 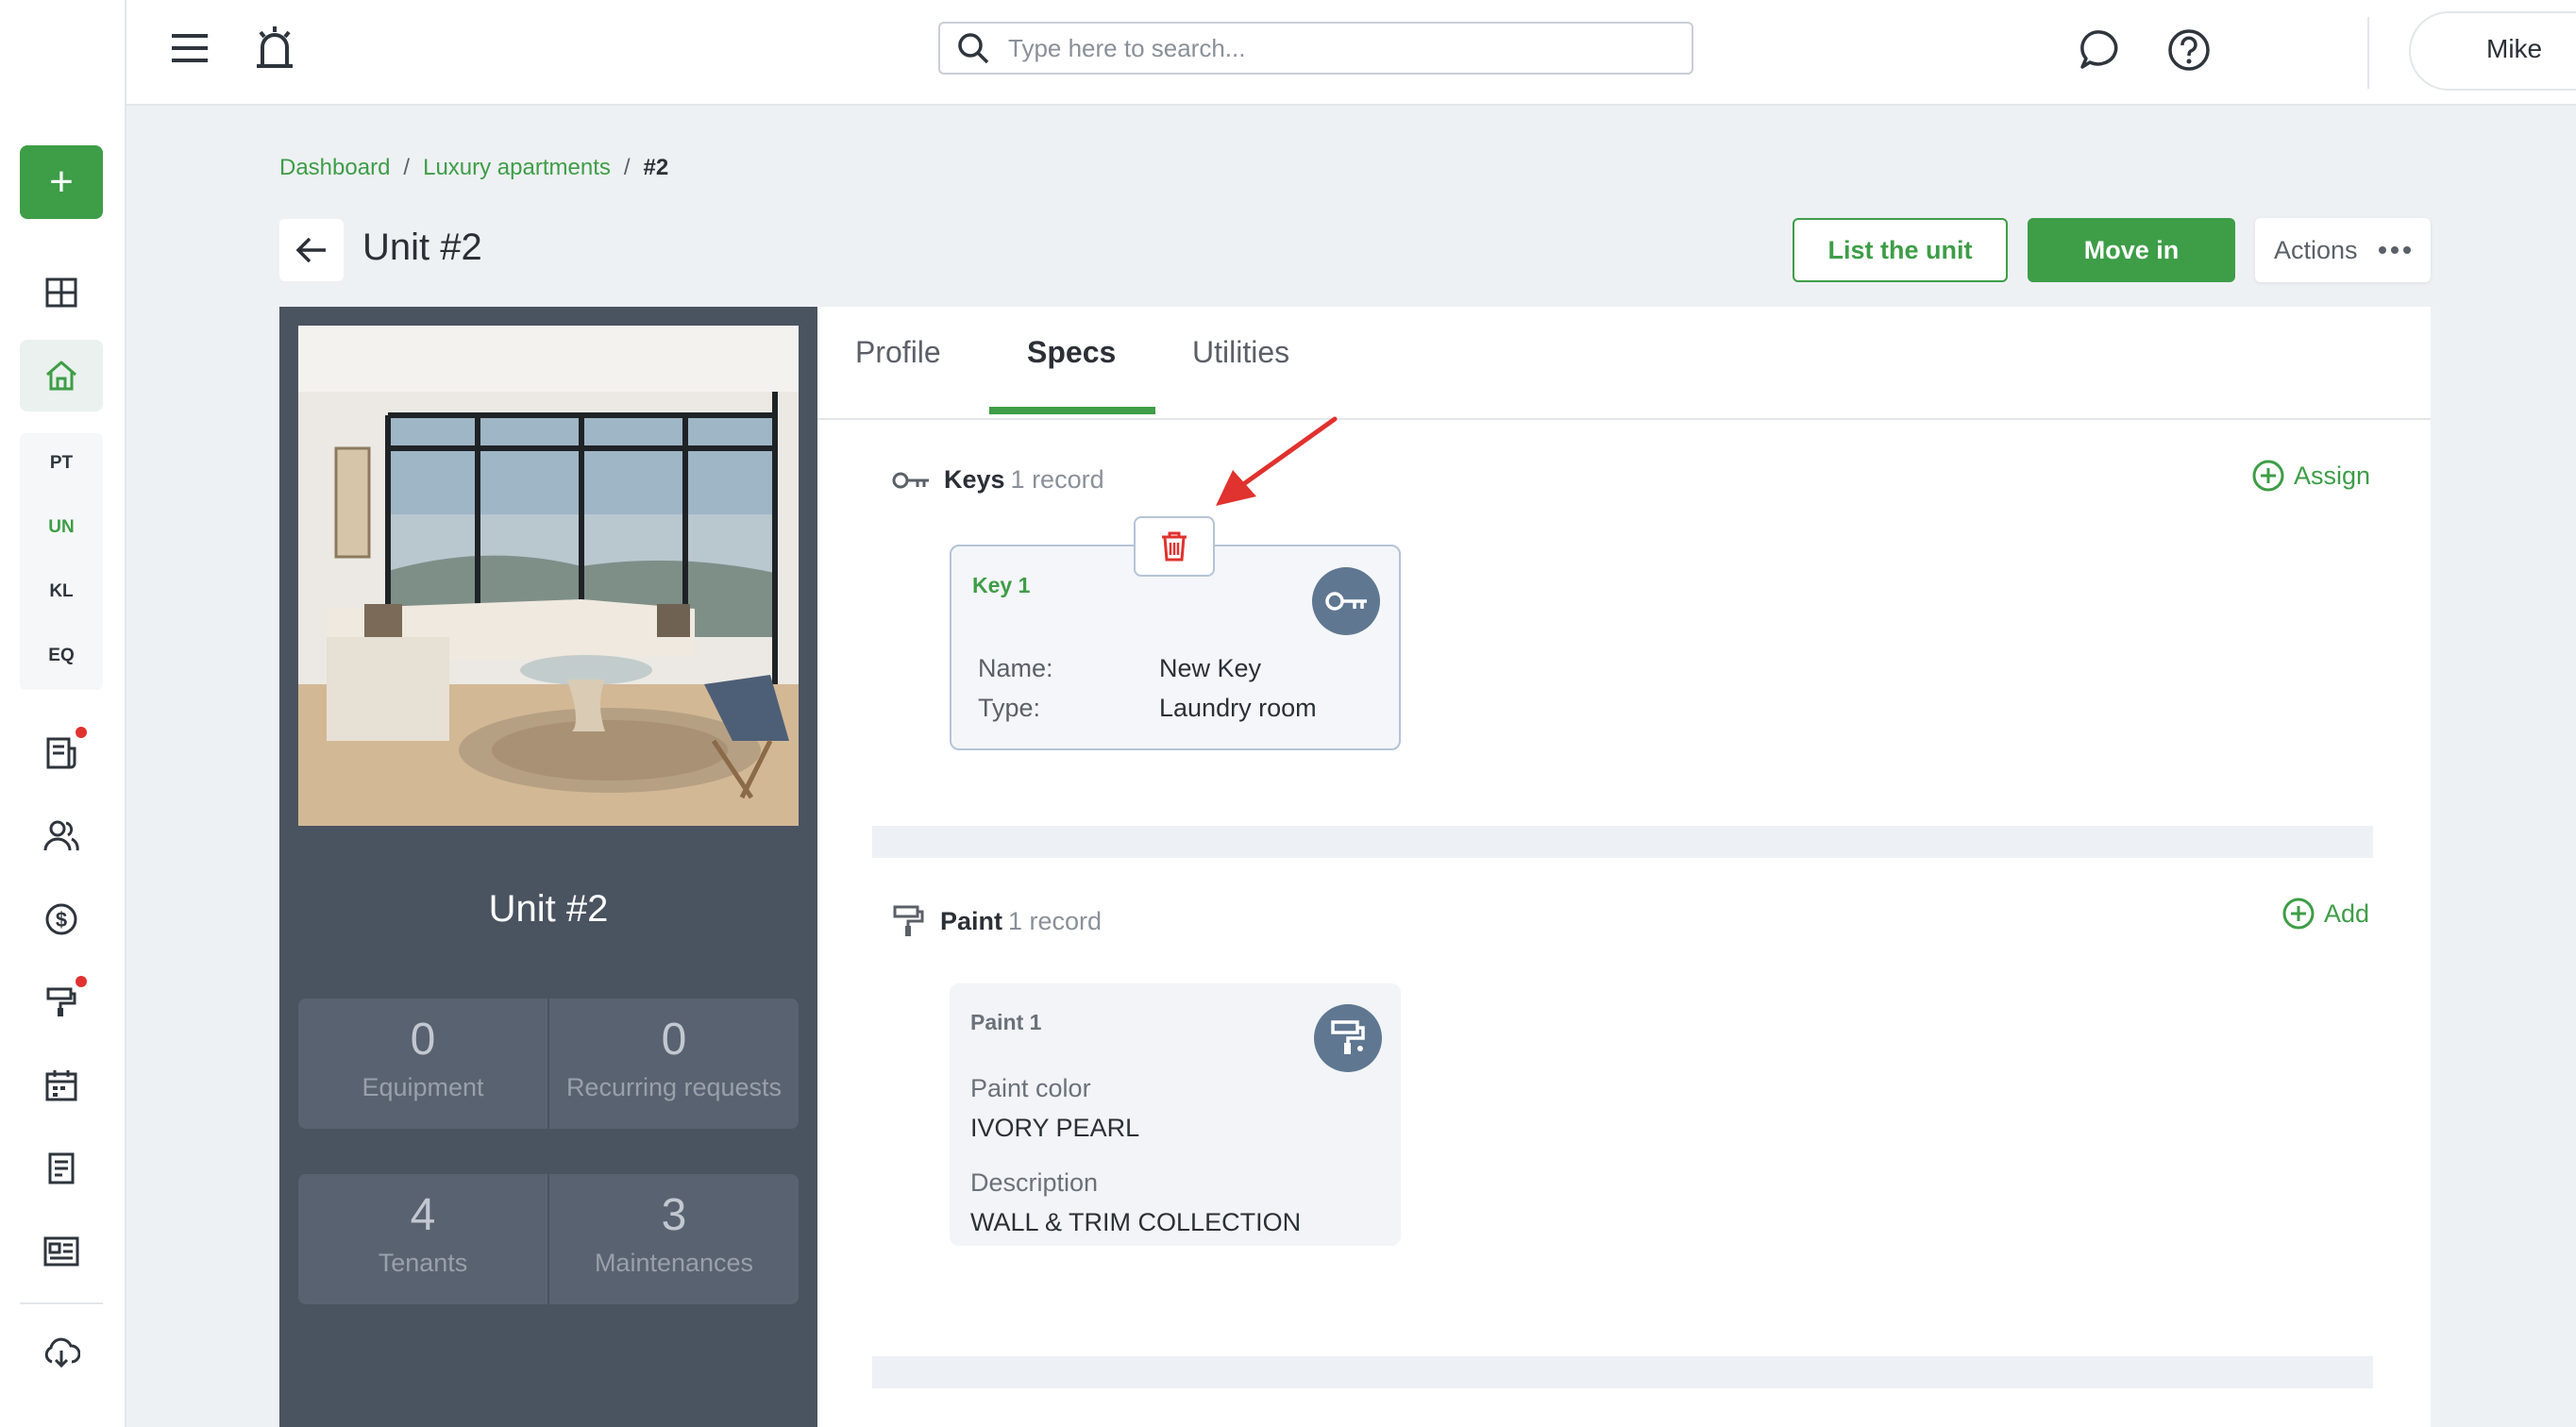 I want to click on assign-key-button: Assign, so click(x=2311, y=476).